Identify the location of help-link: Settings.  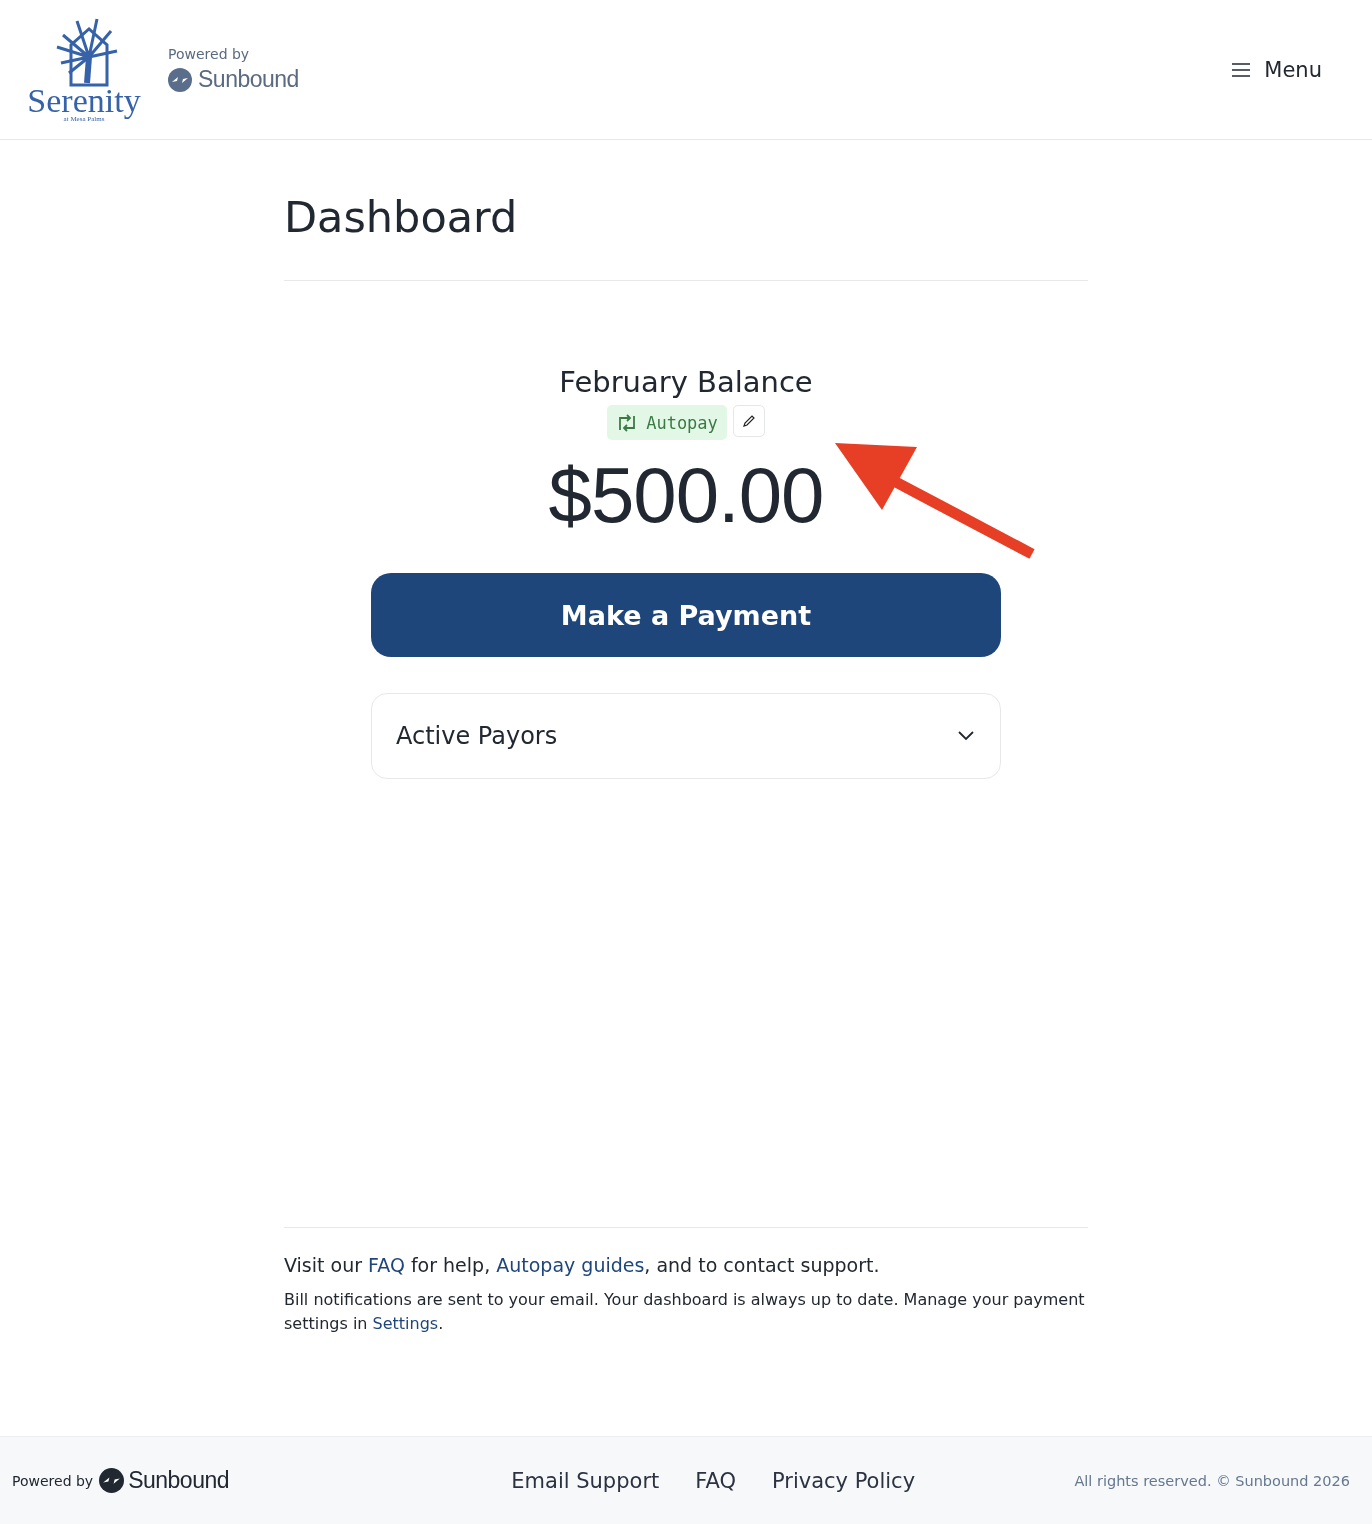
(405, 1323).